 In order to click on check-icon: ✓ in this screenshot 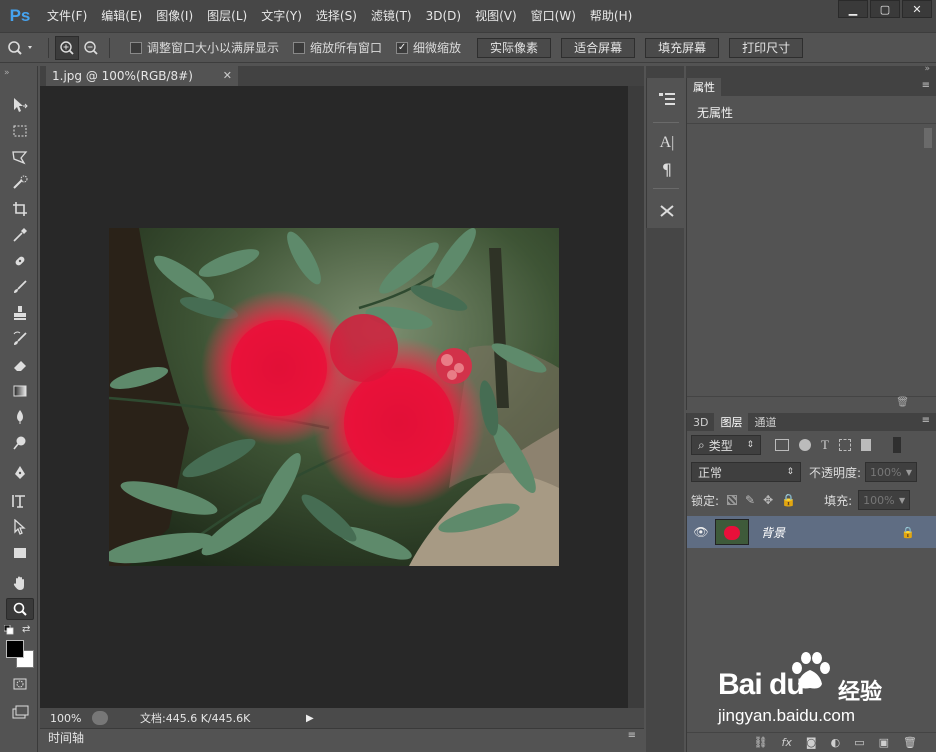, I will do `click(402, 47)`.